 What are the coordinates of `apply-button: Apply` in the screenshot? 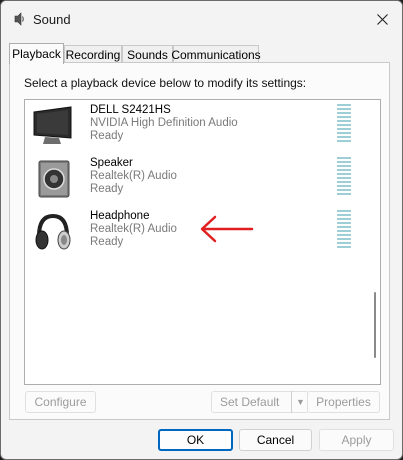 It's located at (356, 440).